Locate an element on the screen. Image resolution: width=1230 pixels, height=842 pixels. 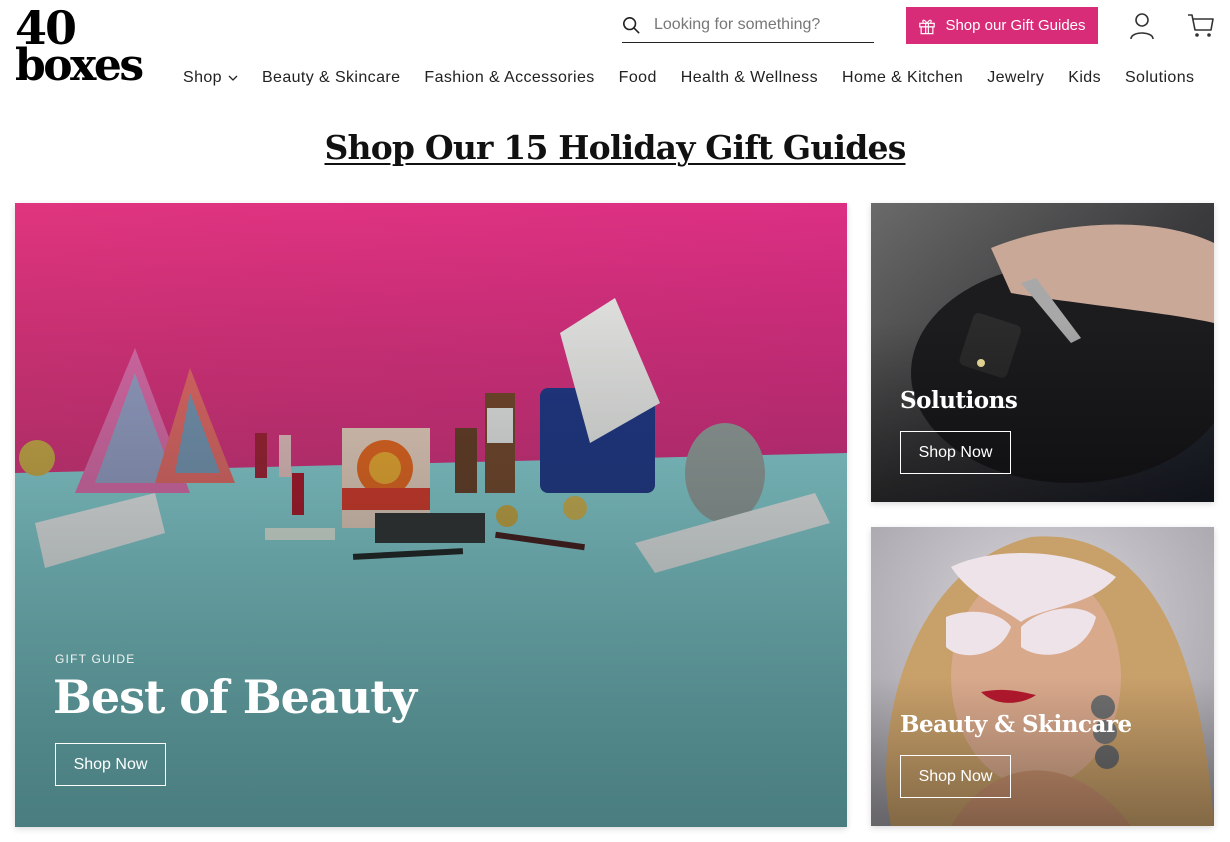
nav-item-label: Jewelry is located at coordinates (1016, 77).